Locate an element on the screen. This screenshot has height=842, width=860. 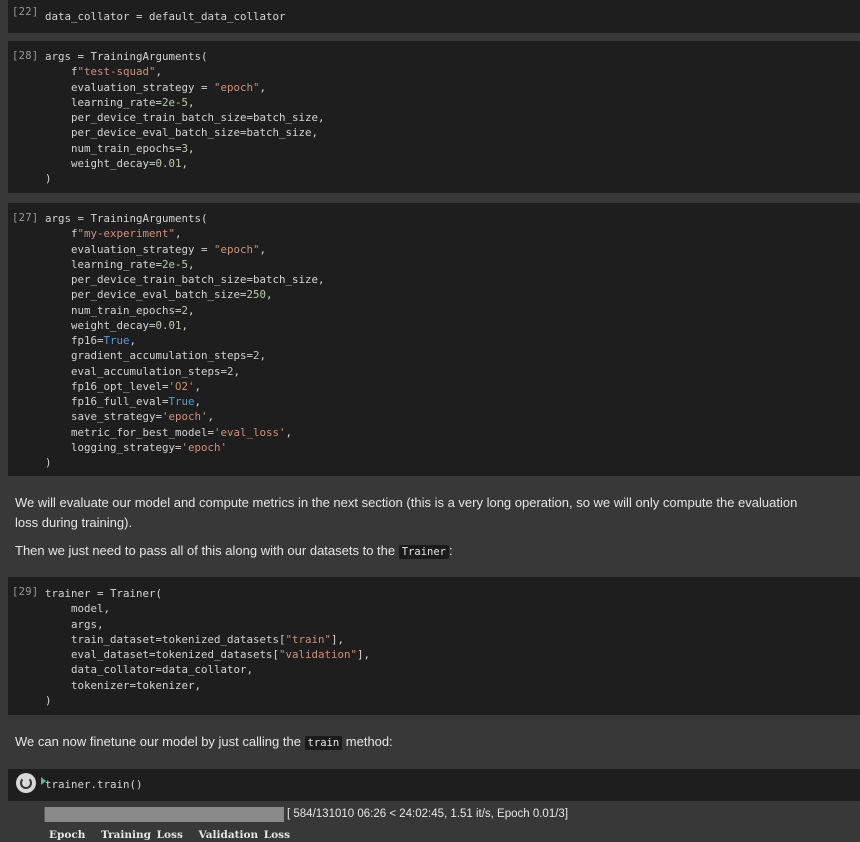
stop-execution-icon is located at coordinates (26, 783).